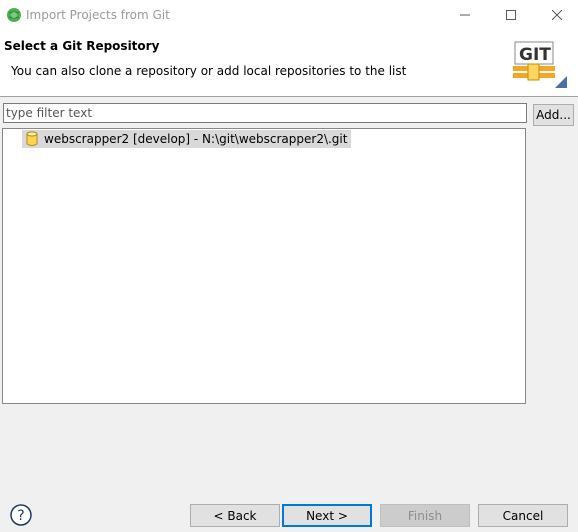 The height and width of the screenshot is (532, 578). What do you see at coordinates (32, 138) in the screenshot?
I see `repository-icon` at bounding box center [32, 138].